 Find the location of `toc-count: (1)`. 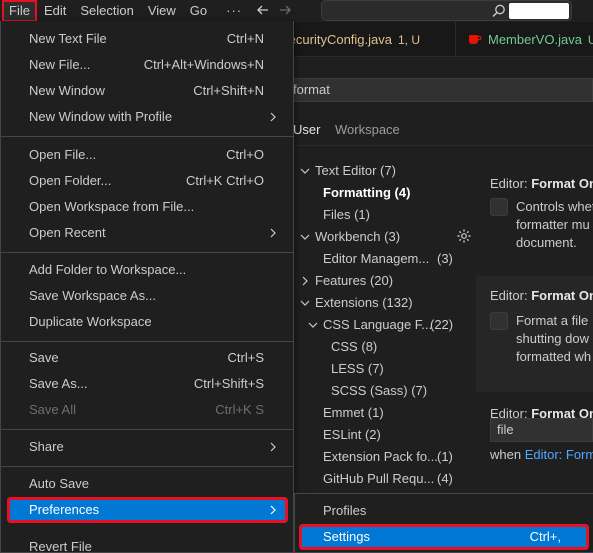

toc-count: (1) is located at coordinates (445, 456).